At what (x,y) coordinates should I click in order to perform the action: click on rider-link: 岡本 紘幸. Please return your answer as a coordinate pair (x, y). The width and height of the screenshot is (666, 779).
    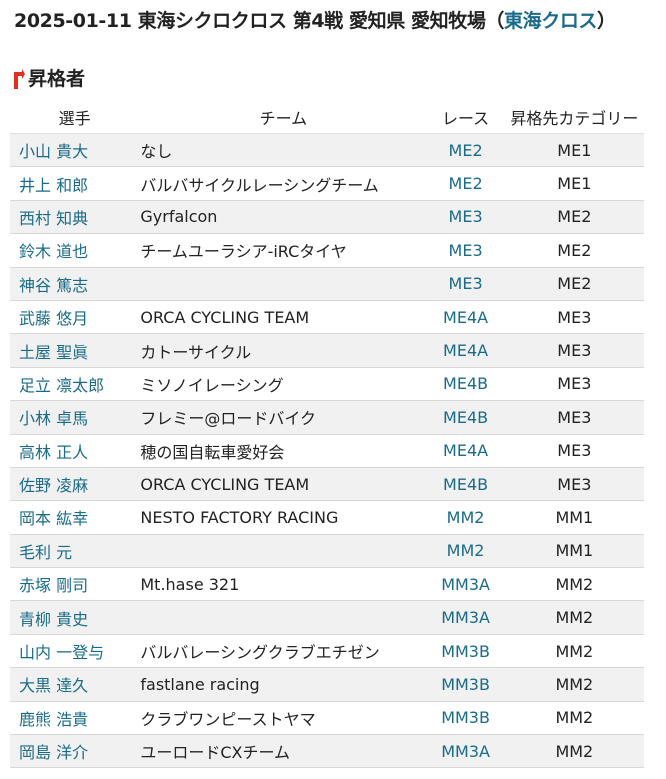
    Looking at the image, I should click on (53, 518).